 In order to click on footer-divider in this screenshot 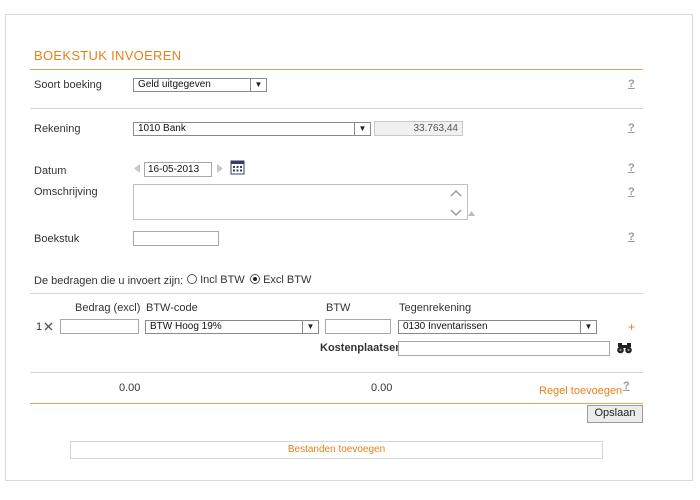, I will do `click(336, 403)`.